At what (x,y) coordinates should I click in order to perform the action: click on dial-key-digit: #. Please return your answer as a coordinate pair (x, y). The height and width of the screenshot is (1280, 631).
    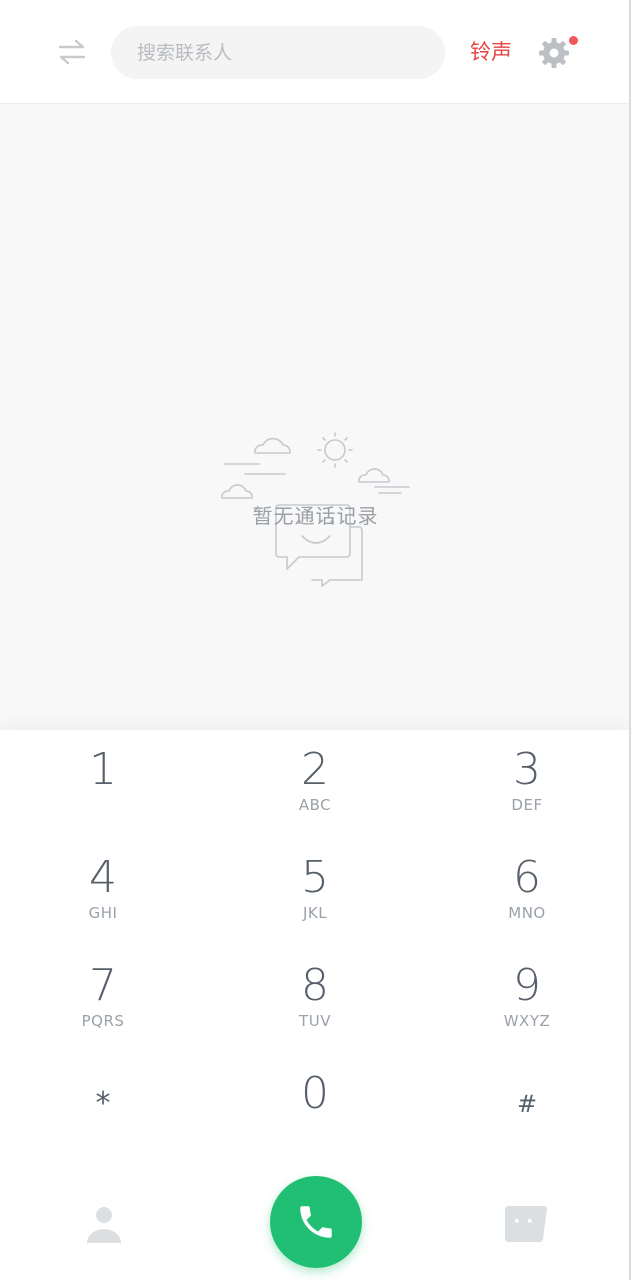
    Looking at the image, I should click on (527, 1104).